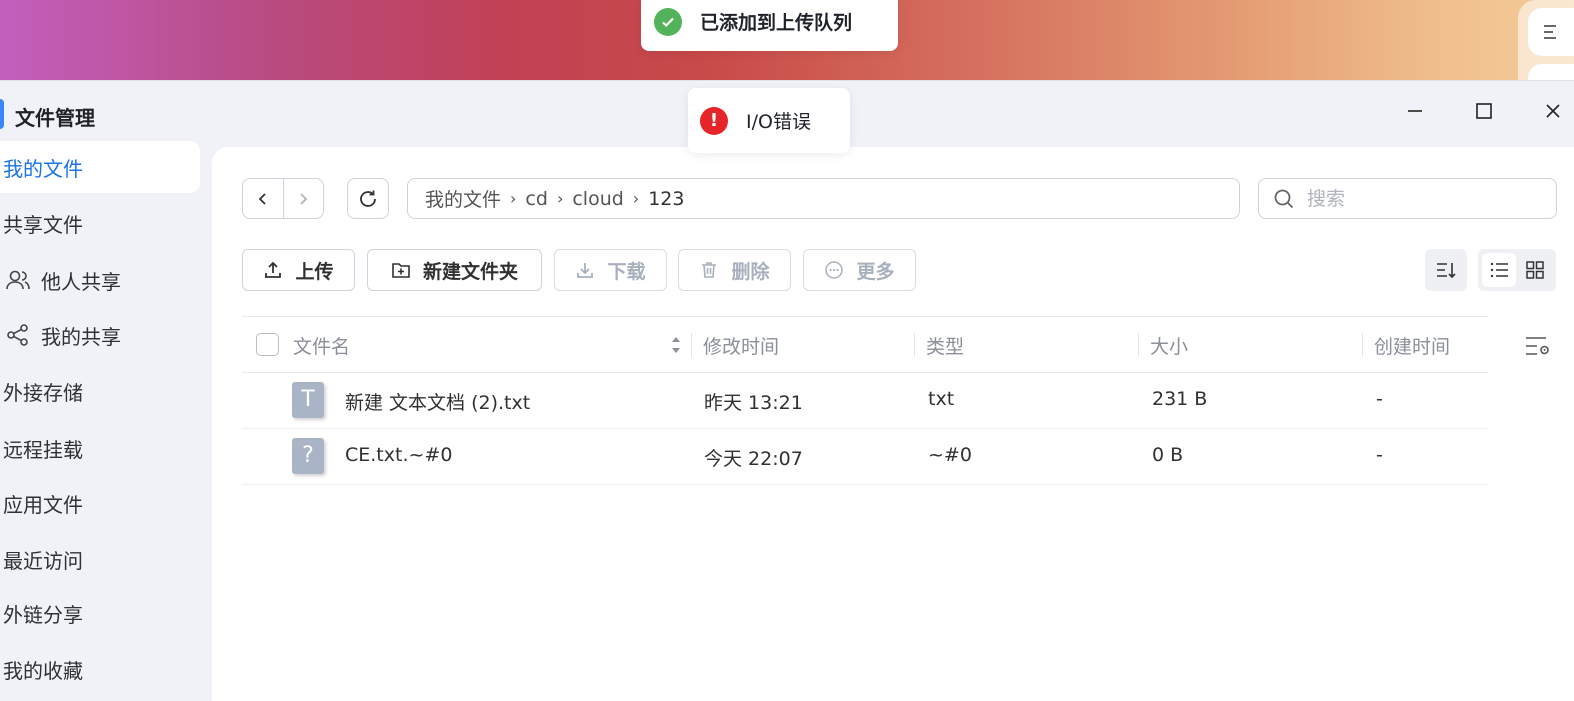 The image size is (1574, 701). What do you see at coordinates (100, 448) in the screenshot?
I see `sidebar-item-remote-mount: 远程挂载` at bounding box center [100, 448].